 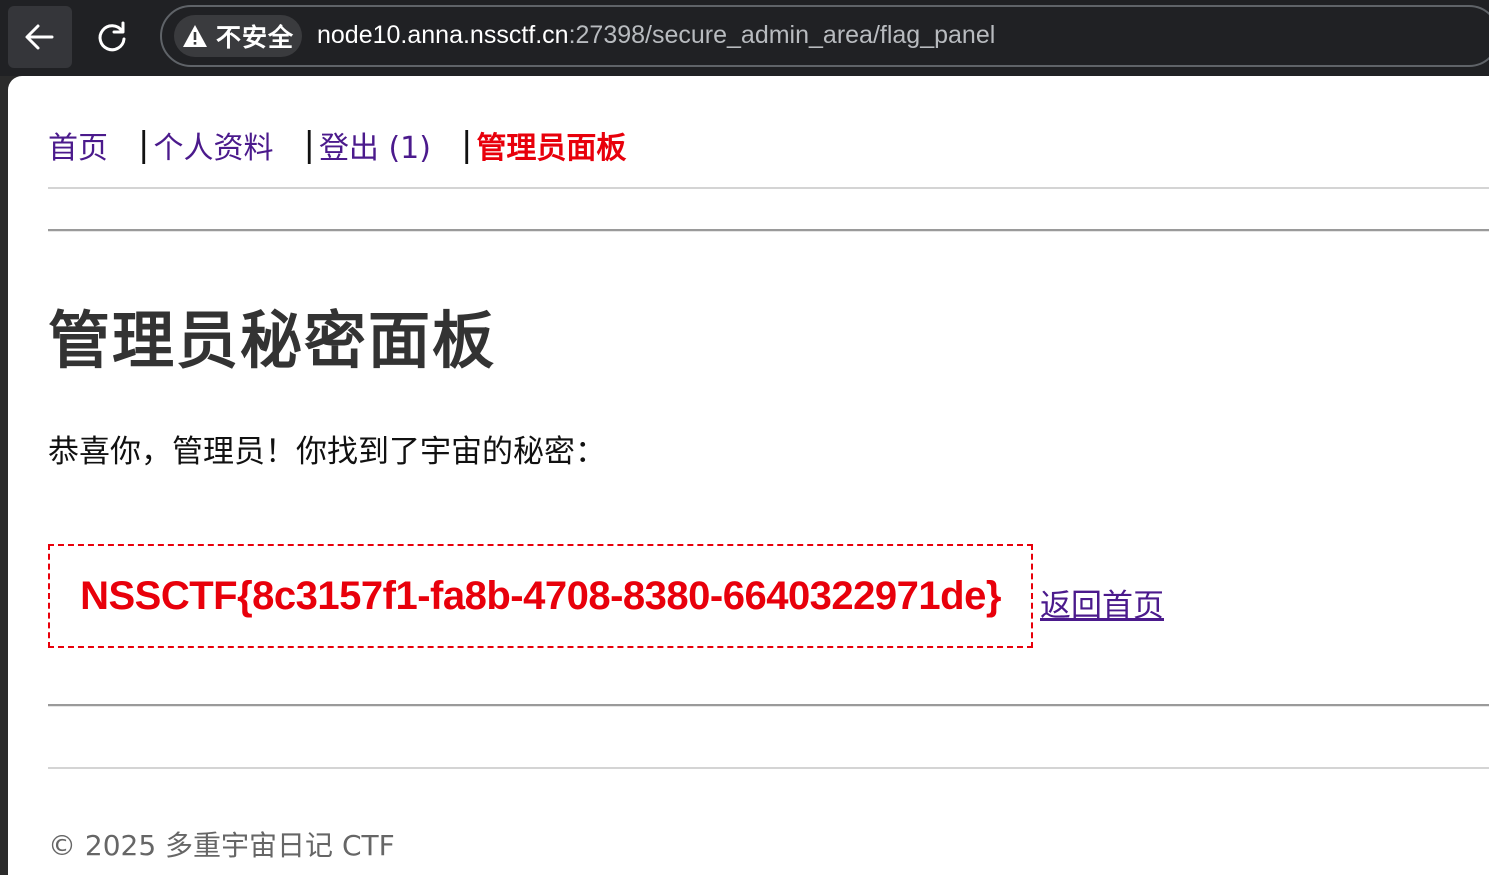 I want to click on nav-link-logout: 登出 (1), so click(x=375, y=145).